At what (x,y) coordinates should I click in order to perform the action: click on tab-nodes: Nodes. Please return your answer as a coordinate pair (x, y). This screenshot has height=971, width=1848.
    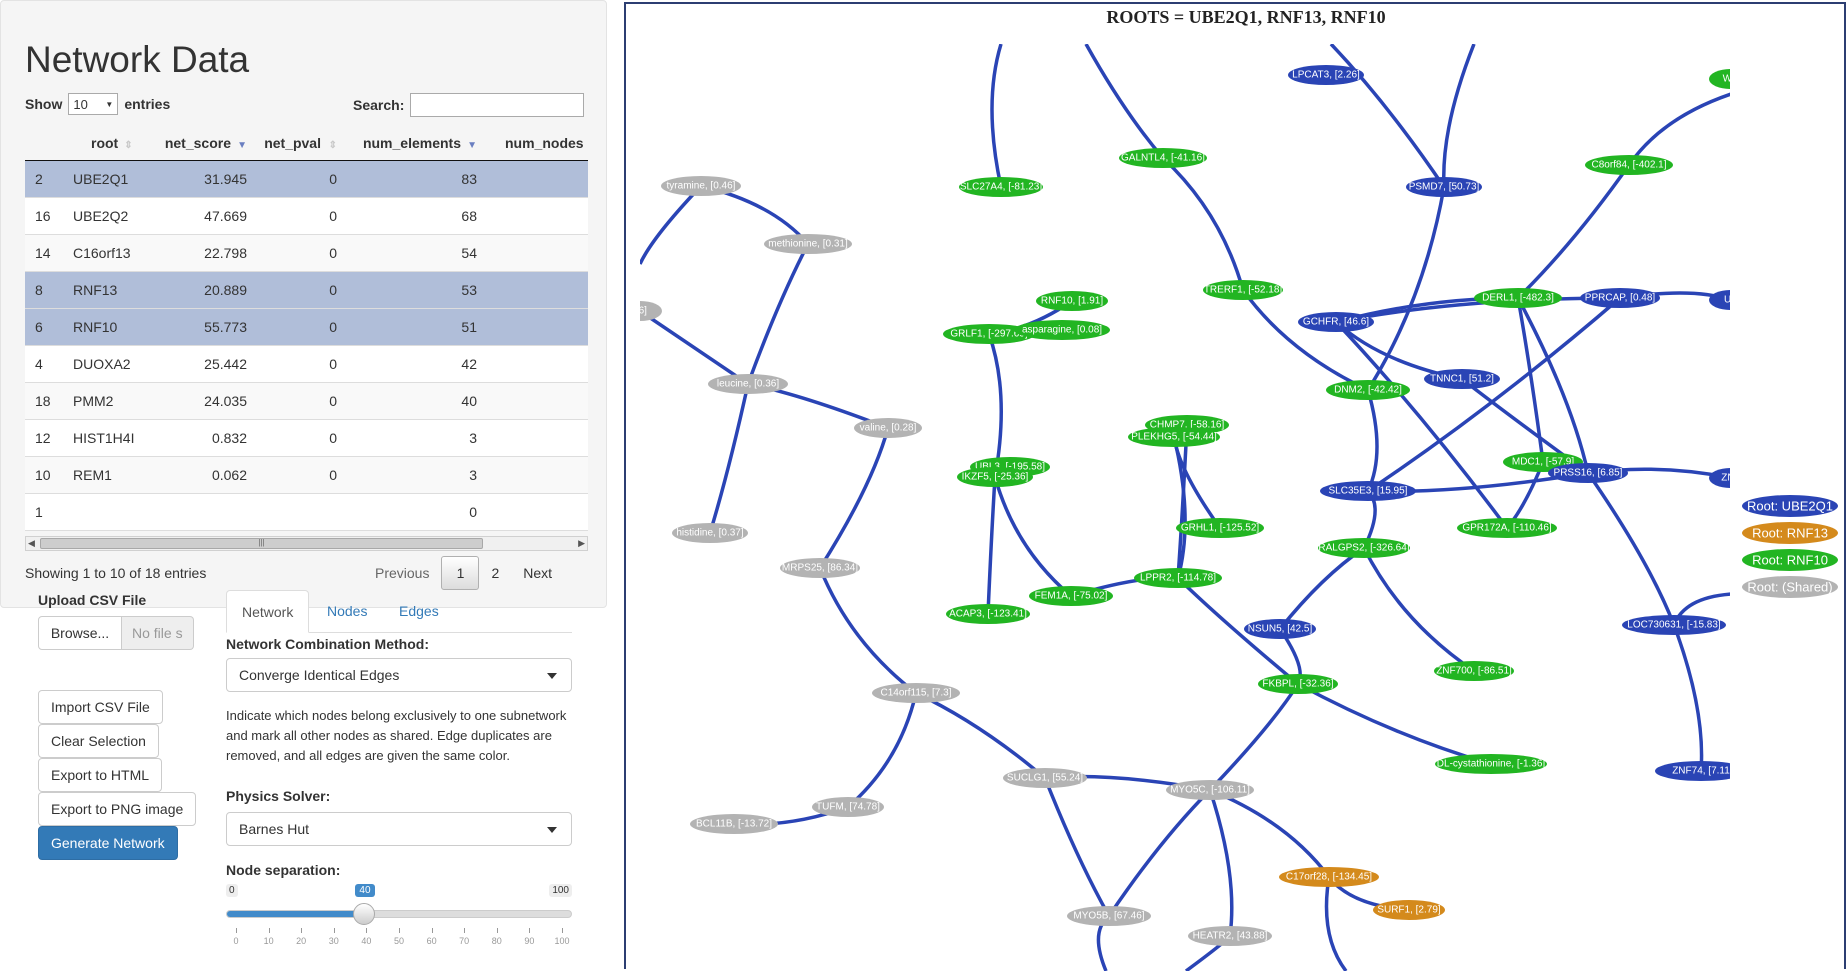
    Looking at the image, I should click on (347, 611).